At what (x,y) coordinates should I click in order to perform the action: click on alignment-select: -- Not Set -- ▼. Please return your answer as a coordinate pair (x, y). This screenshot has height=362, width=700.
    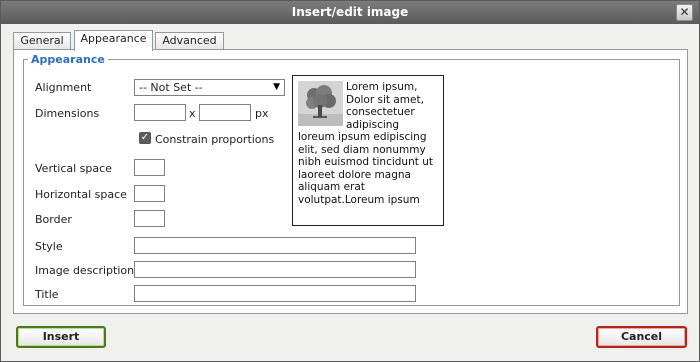
    Looking at the image, I should click on (209, 87).